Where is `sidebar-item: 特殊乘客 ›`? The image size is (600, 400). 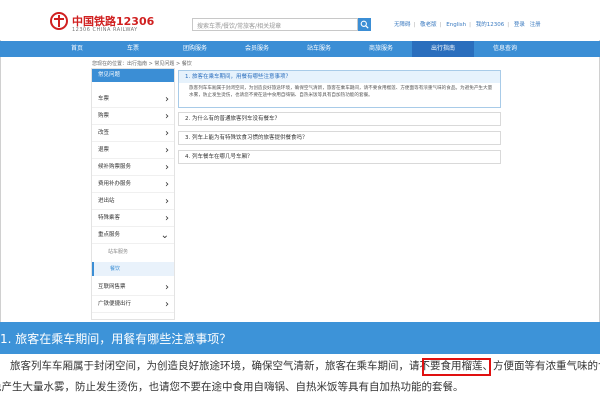
sidebar-item: 特殊乘客 › is located at coordinates (133, 218).